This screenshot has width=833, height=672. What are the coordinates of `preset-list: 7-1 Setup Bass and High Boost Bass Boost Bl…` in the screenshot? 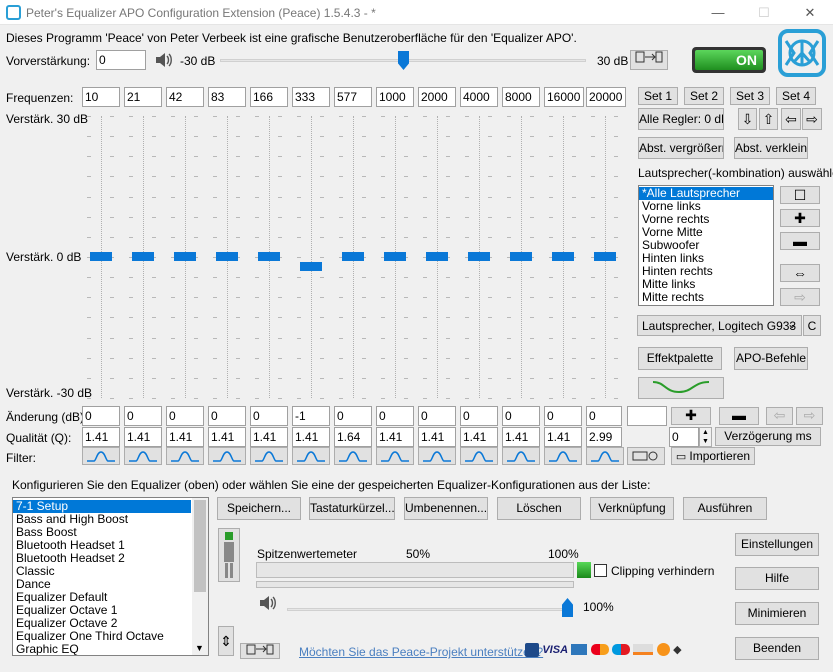 It's located at (110, 576).